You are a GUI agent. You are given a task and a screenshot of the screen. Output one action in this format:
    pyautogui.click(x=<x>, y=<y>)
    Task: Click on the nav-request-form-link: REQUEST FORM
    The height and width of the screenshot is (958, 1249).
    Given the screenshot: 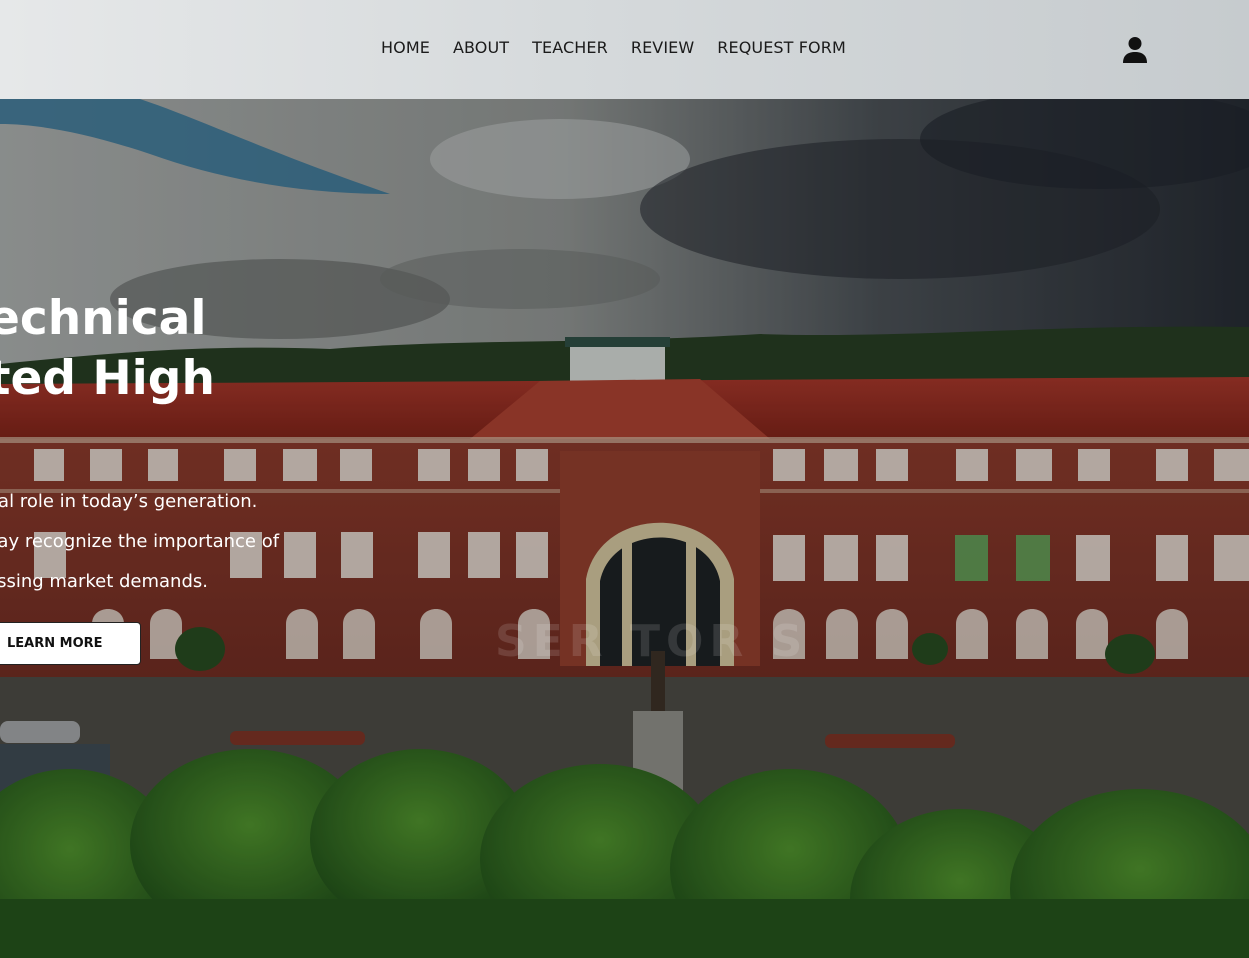 What is the action you would take?
    pyautogui.click(x=781, y=47)
    